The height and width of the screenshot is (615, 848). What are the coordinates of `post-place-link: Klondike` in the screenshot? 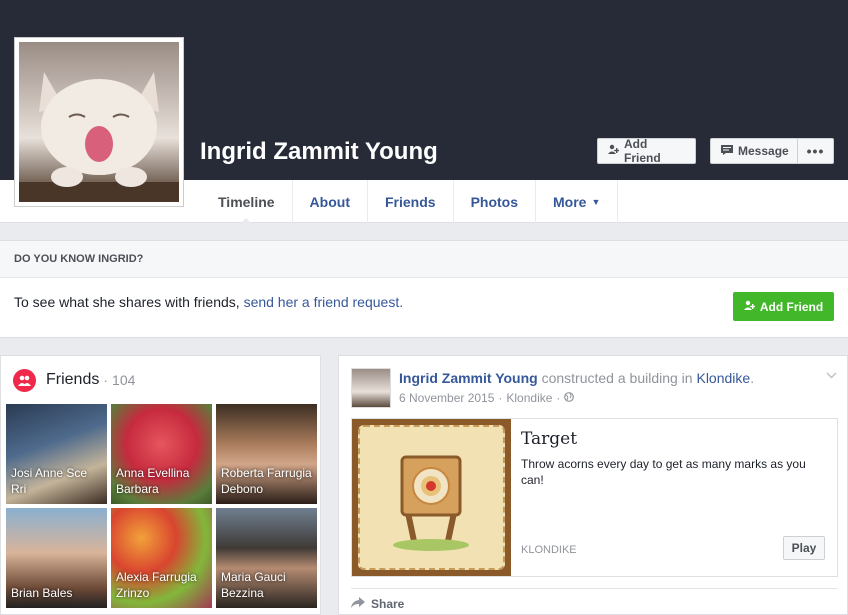 It's located at (723, 378).